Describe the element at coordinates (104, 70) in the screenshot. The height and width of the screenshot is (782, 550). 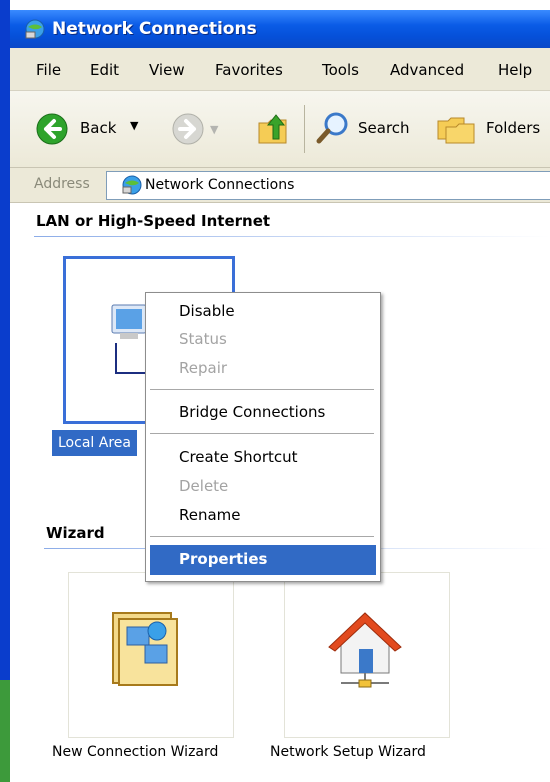
I see `menu-edit: Edit` at that location.